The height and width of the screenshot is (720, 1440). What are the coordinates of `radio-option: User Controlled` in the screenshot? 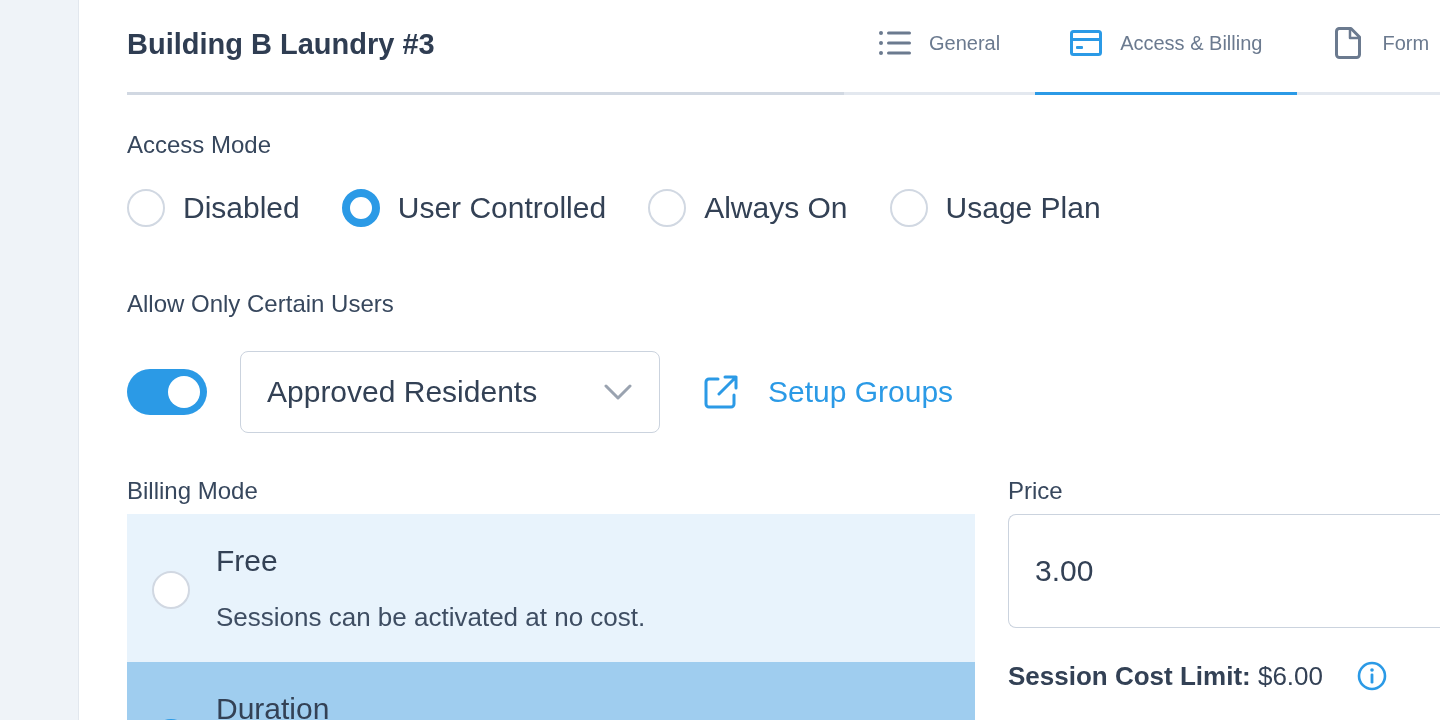 It's located at (474, 208).